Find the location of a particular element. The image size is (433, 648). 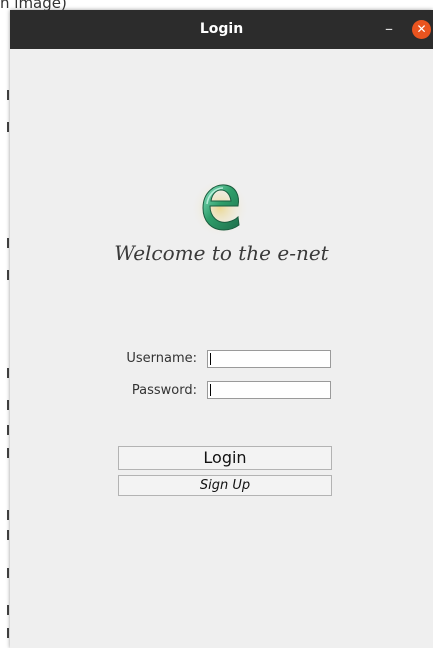

username-field is located at coordinates (269, 359).